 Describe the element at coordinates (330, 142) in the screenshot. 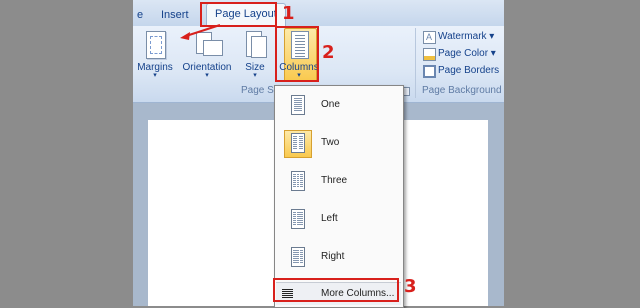

I see `columns-option-label: Two` at that location.